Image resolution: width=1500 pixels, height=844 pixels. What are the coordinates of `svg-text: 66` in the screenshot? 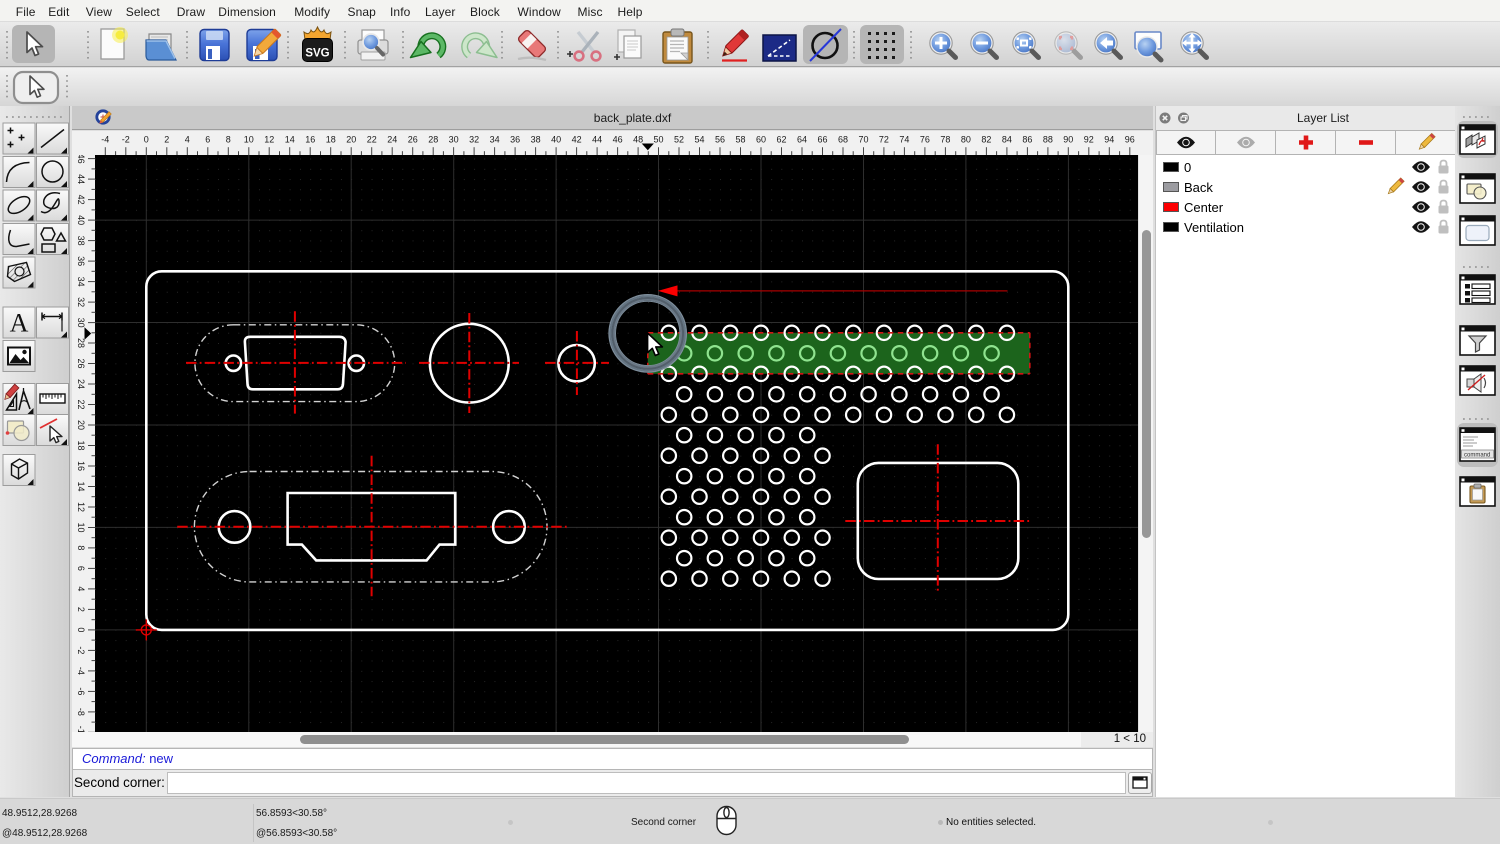 It's located at (822, 140).